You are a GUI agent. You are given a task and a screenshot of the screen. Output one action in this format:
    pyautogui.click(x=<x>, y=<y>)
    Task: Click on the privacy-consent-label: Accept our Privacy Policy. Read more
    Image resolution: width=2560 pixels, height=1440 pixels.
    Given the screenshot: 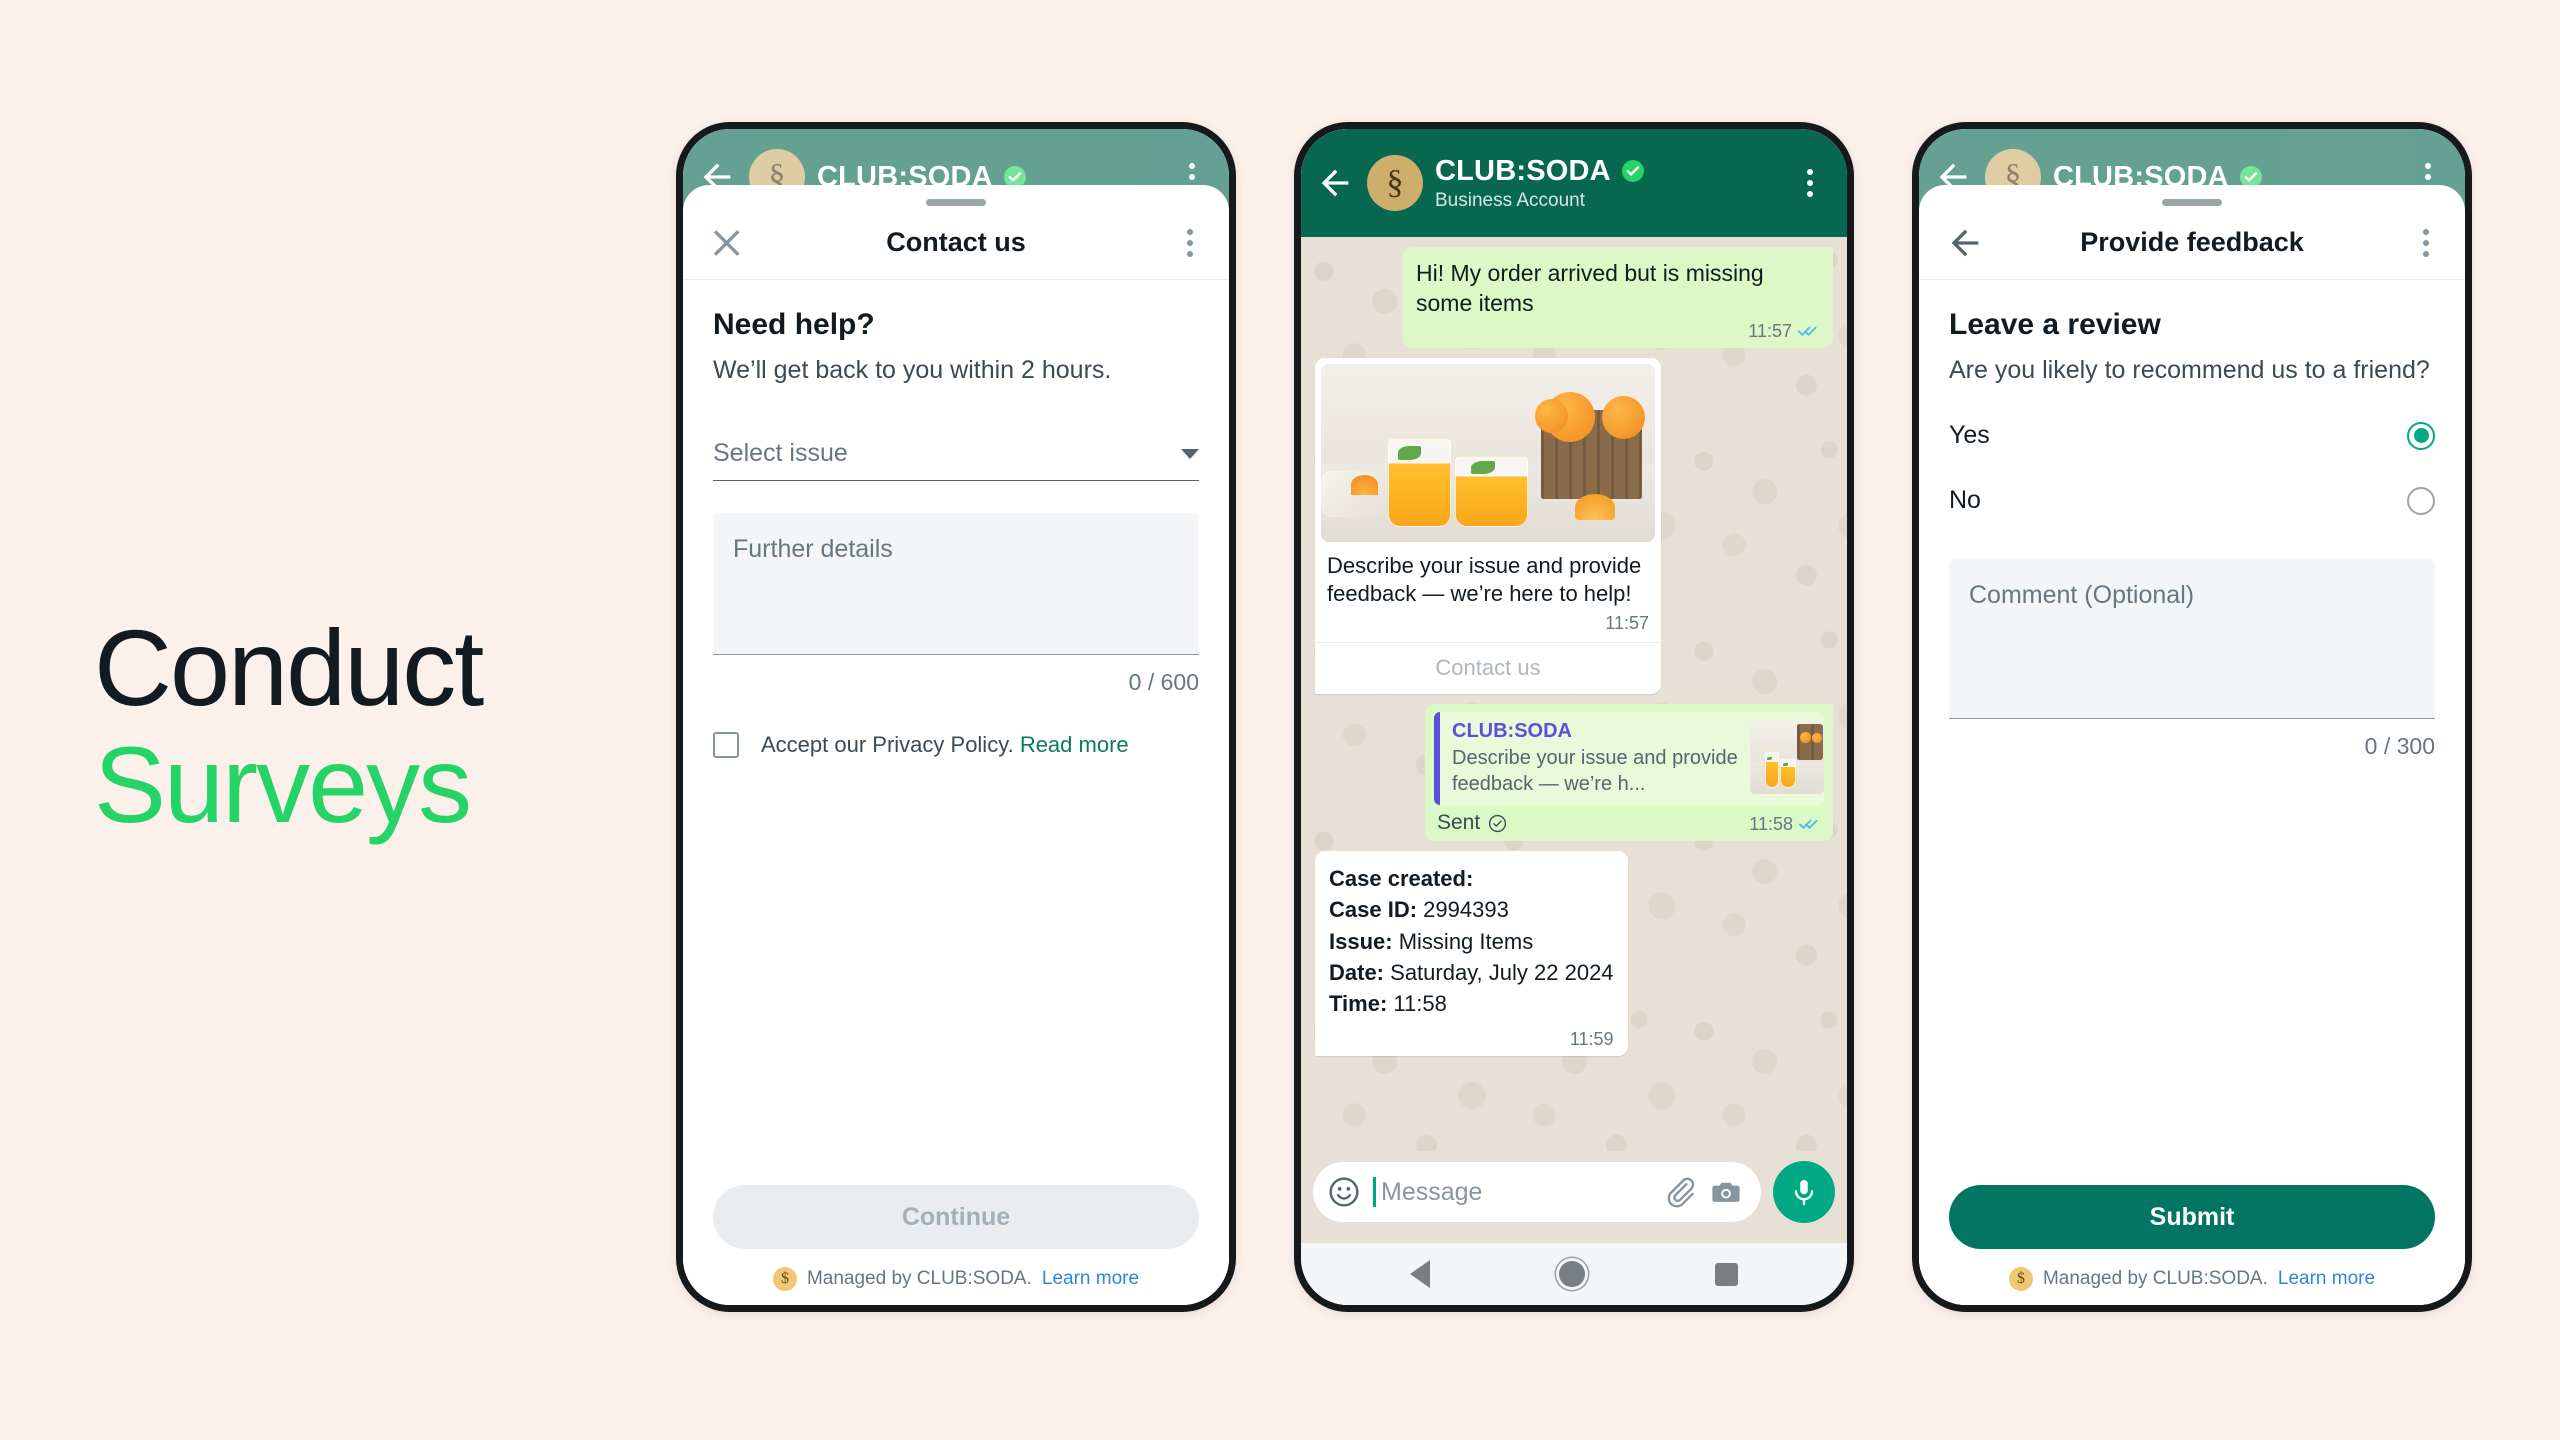 What is the action you would take?
    pyautogui.click(x=945, y=745)
    